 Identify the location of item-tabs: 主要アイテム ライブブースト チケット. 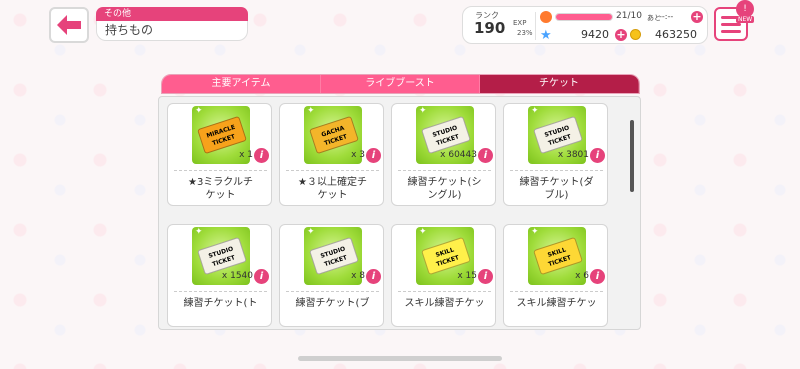
(400, 84).